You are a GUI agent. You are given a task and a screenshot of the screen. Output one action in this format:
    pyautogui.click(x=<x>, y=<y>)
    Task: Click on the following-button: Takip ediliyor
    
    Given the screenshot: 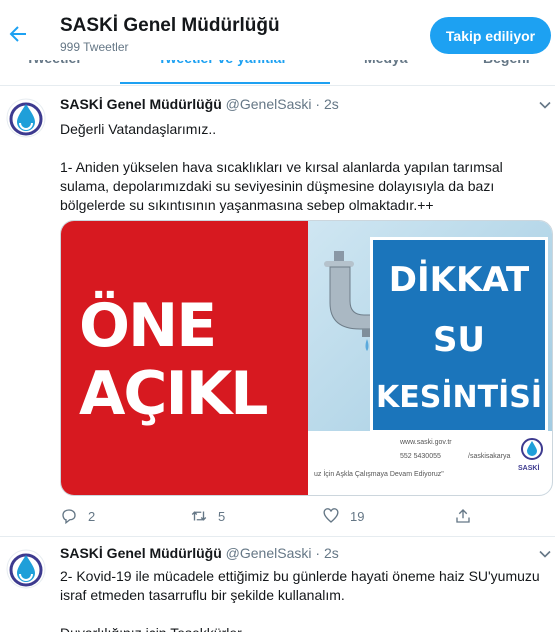 What is the action you would take?
    pyautogui.click(x=490, y=35)
    